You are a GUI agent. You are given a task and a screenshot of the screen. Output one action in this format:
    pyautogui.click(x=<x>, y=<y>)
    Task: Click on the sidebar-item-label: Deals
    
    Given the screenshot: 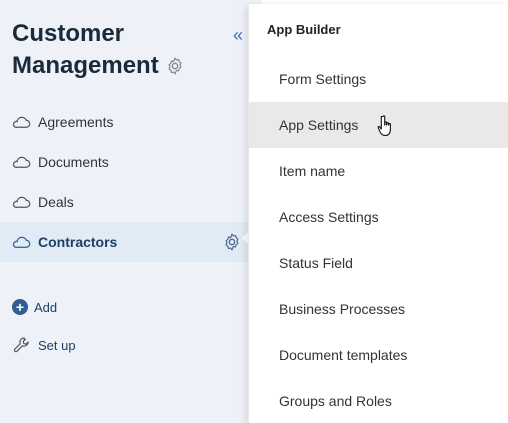 What is the action you would take?
    pyautogui.click(x=56, y=202)
    